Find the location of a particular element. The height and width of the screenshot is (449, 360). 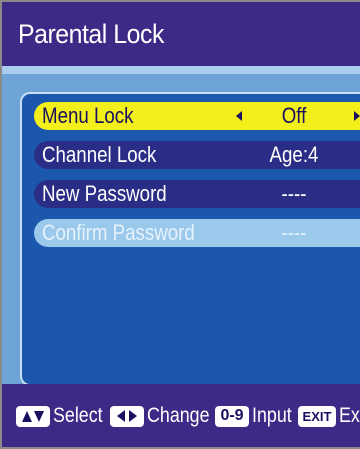

menu-item-value: Age:4 is located at coordinates (294, 154).